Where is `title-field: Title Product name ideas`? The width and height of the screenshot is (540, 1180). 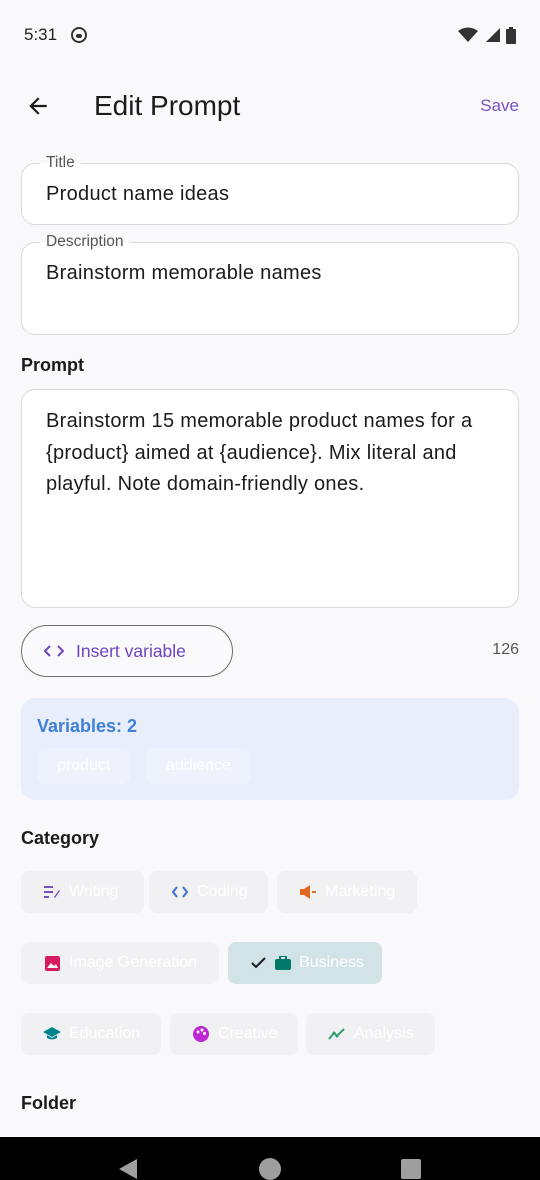
title-field: Title Product name ideas is located at coordinates (270, 189).